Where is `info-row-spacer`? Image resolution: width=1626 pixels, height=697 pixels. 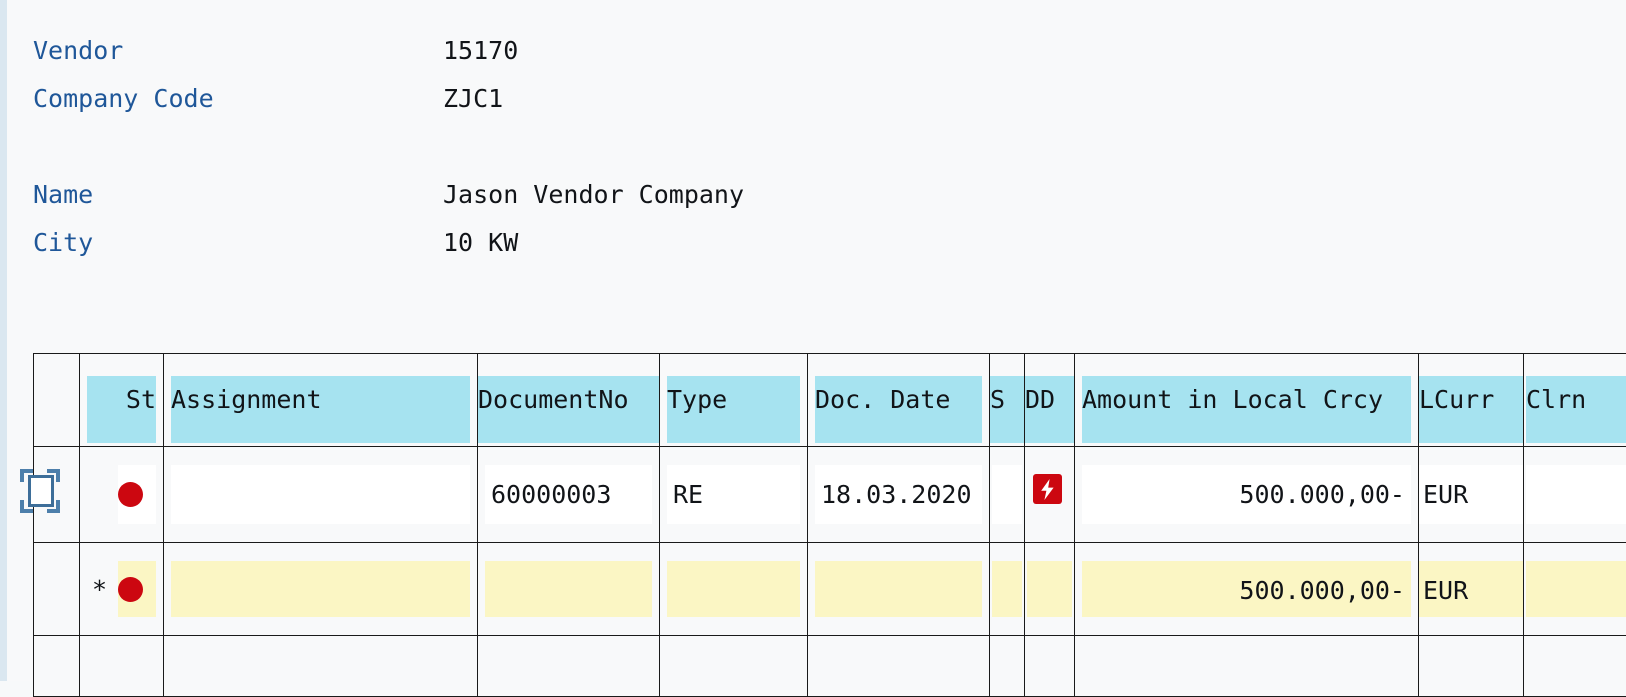
info-row-spacer is located at coordinates (483, 156).